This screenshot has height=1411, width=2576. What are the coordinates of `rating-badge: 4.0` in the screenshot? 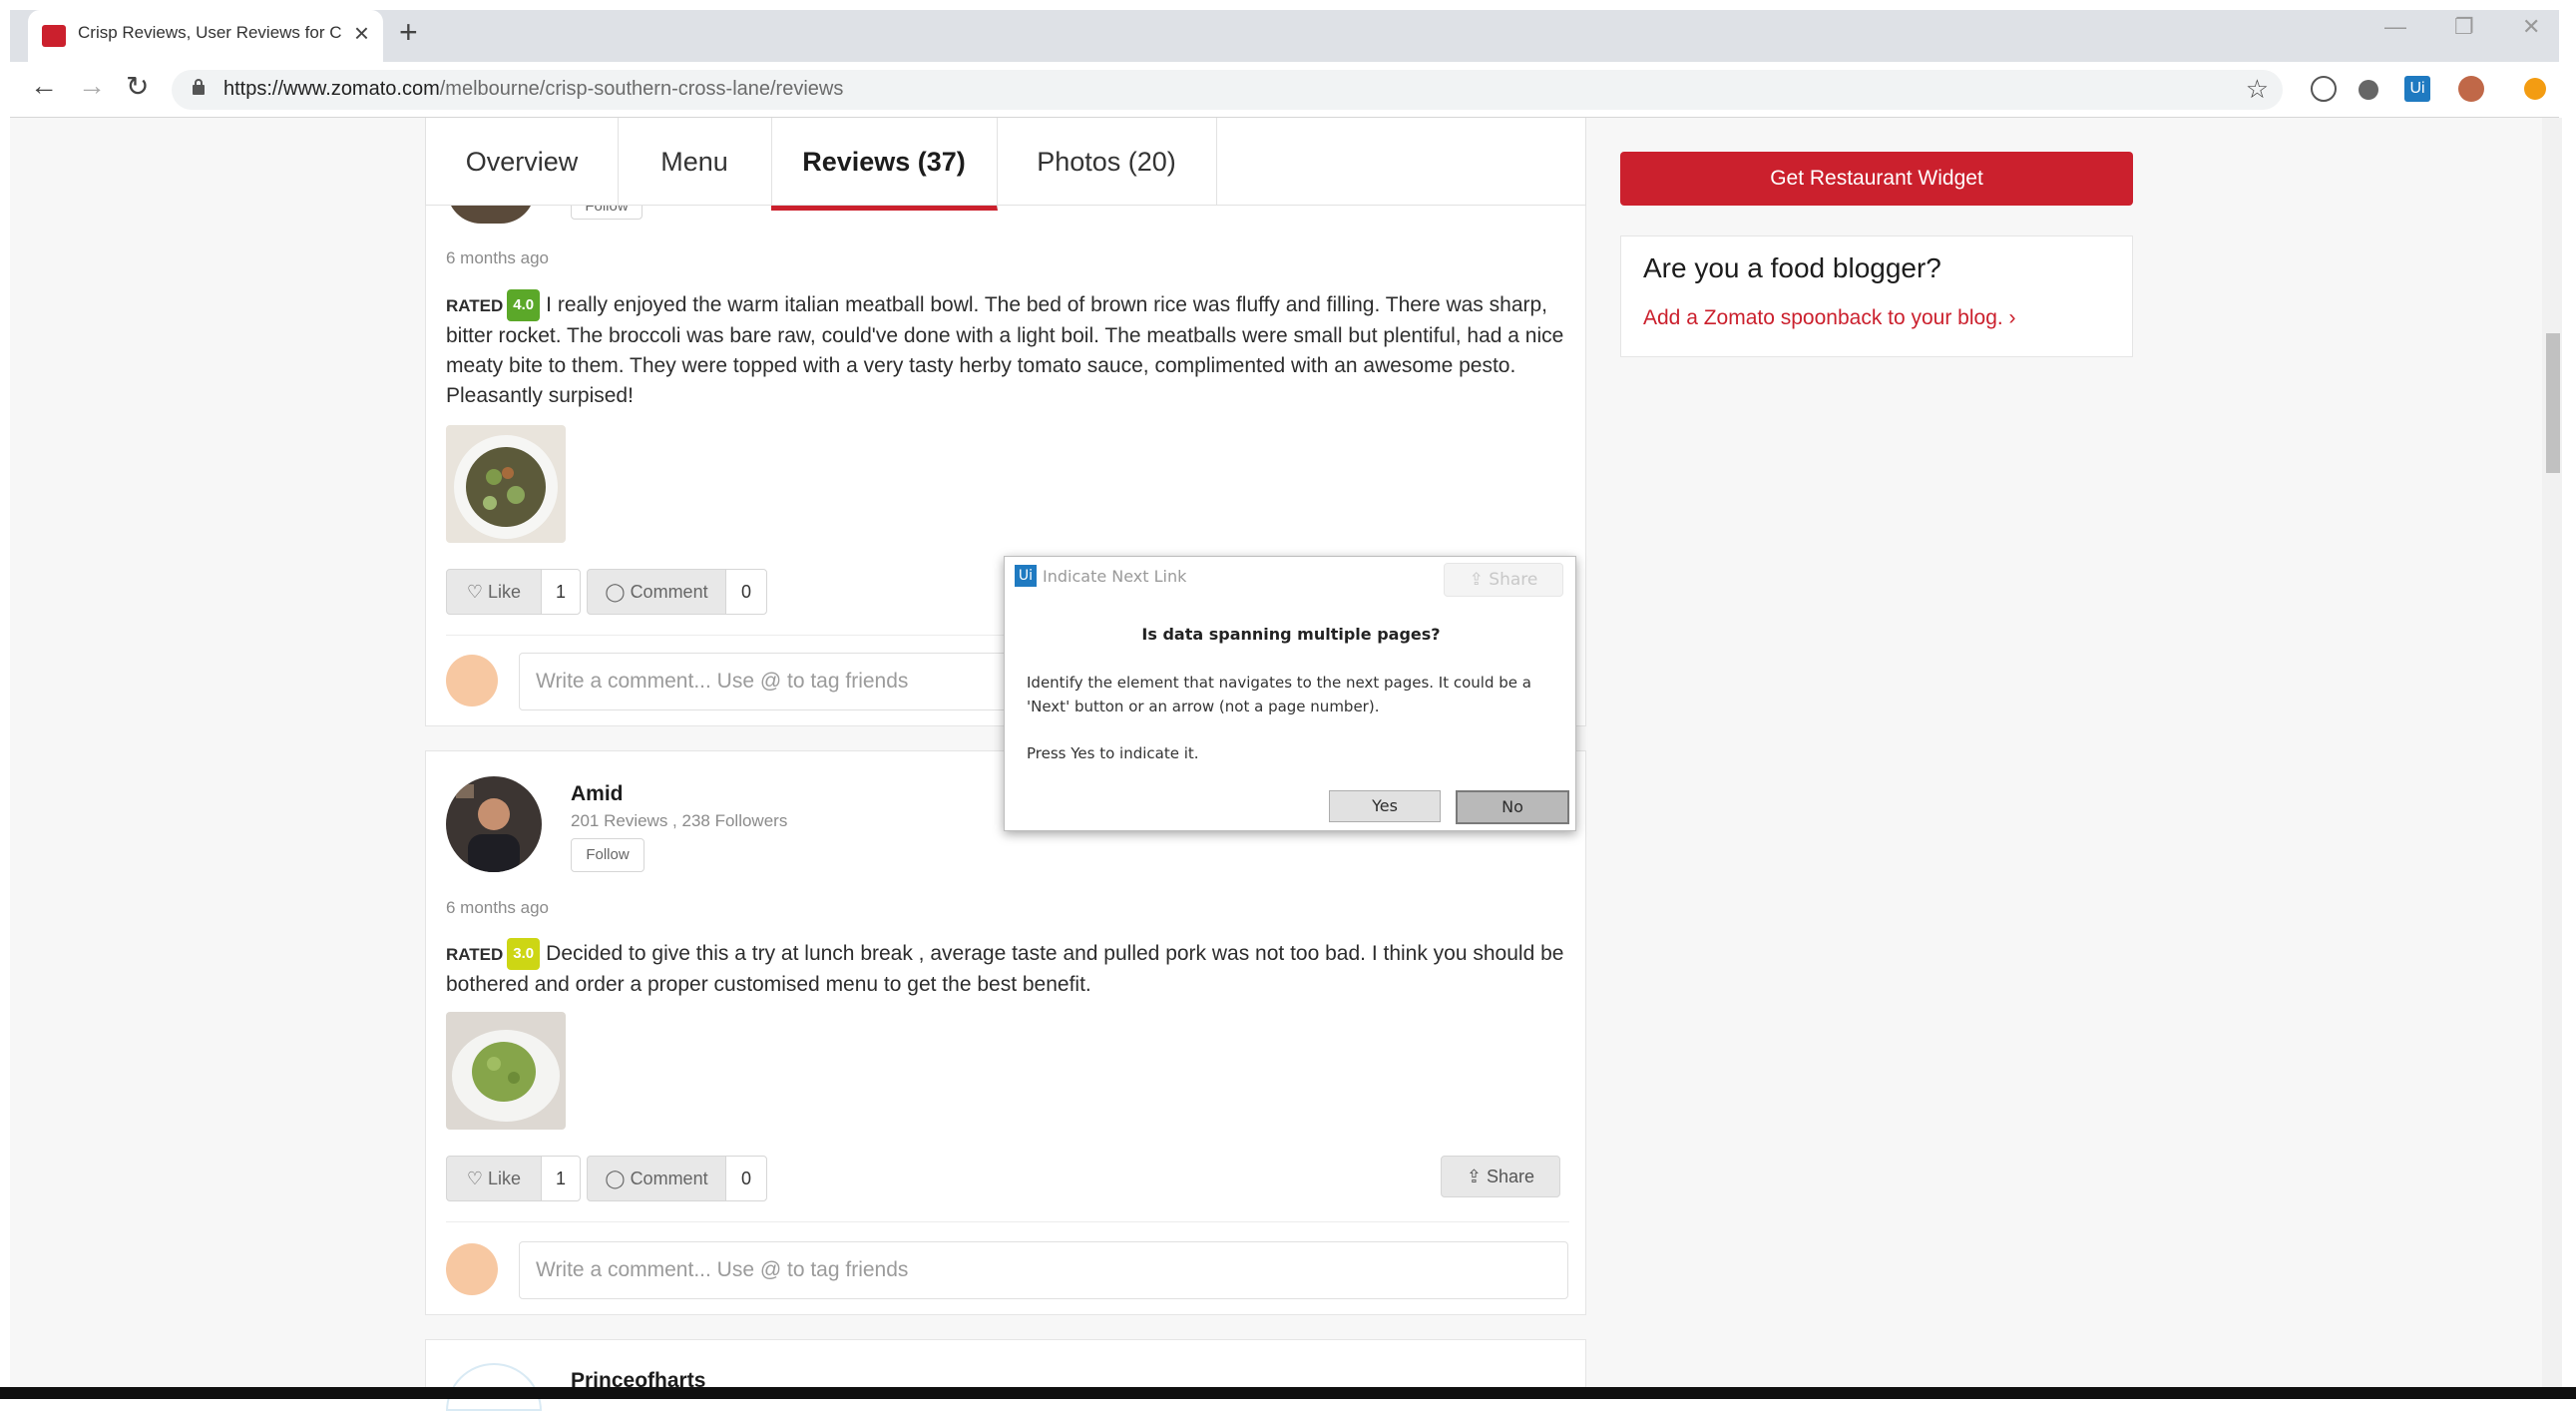 It's located at (524, 305).